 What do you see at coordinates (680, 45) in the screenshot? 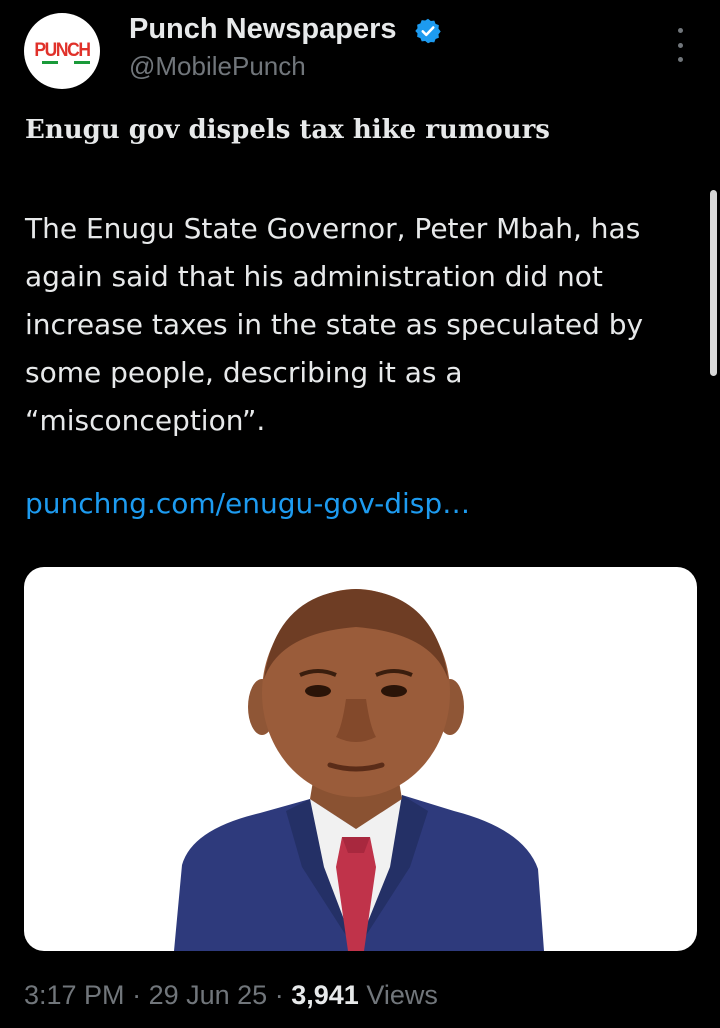
I see `more-options-icon` at bounding box center [680, 45].